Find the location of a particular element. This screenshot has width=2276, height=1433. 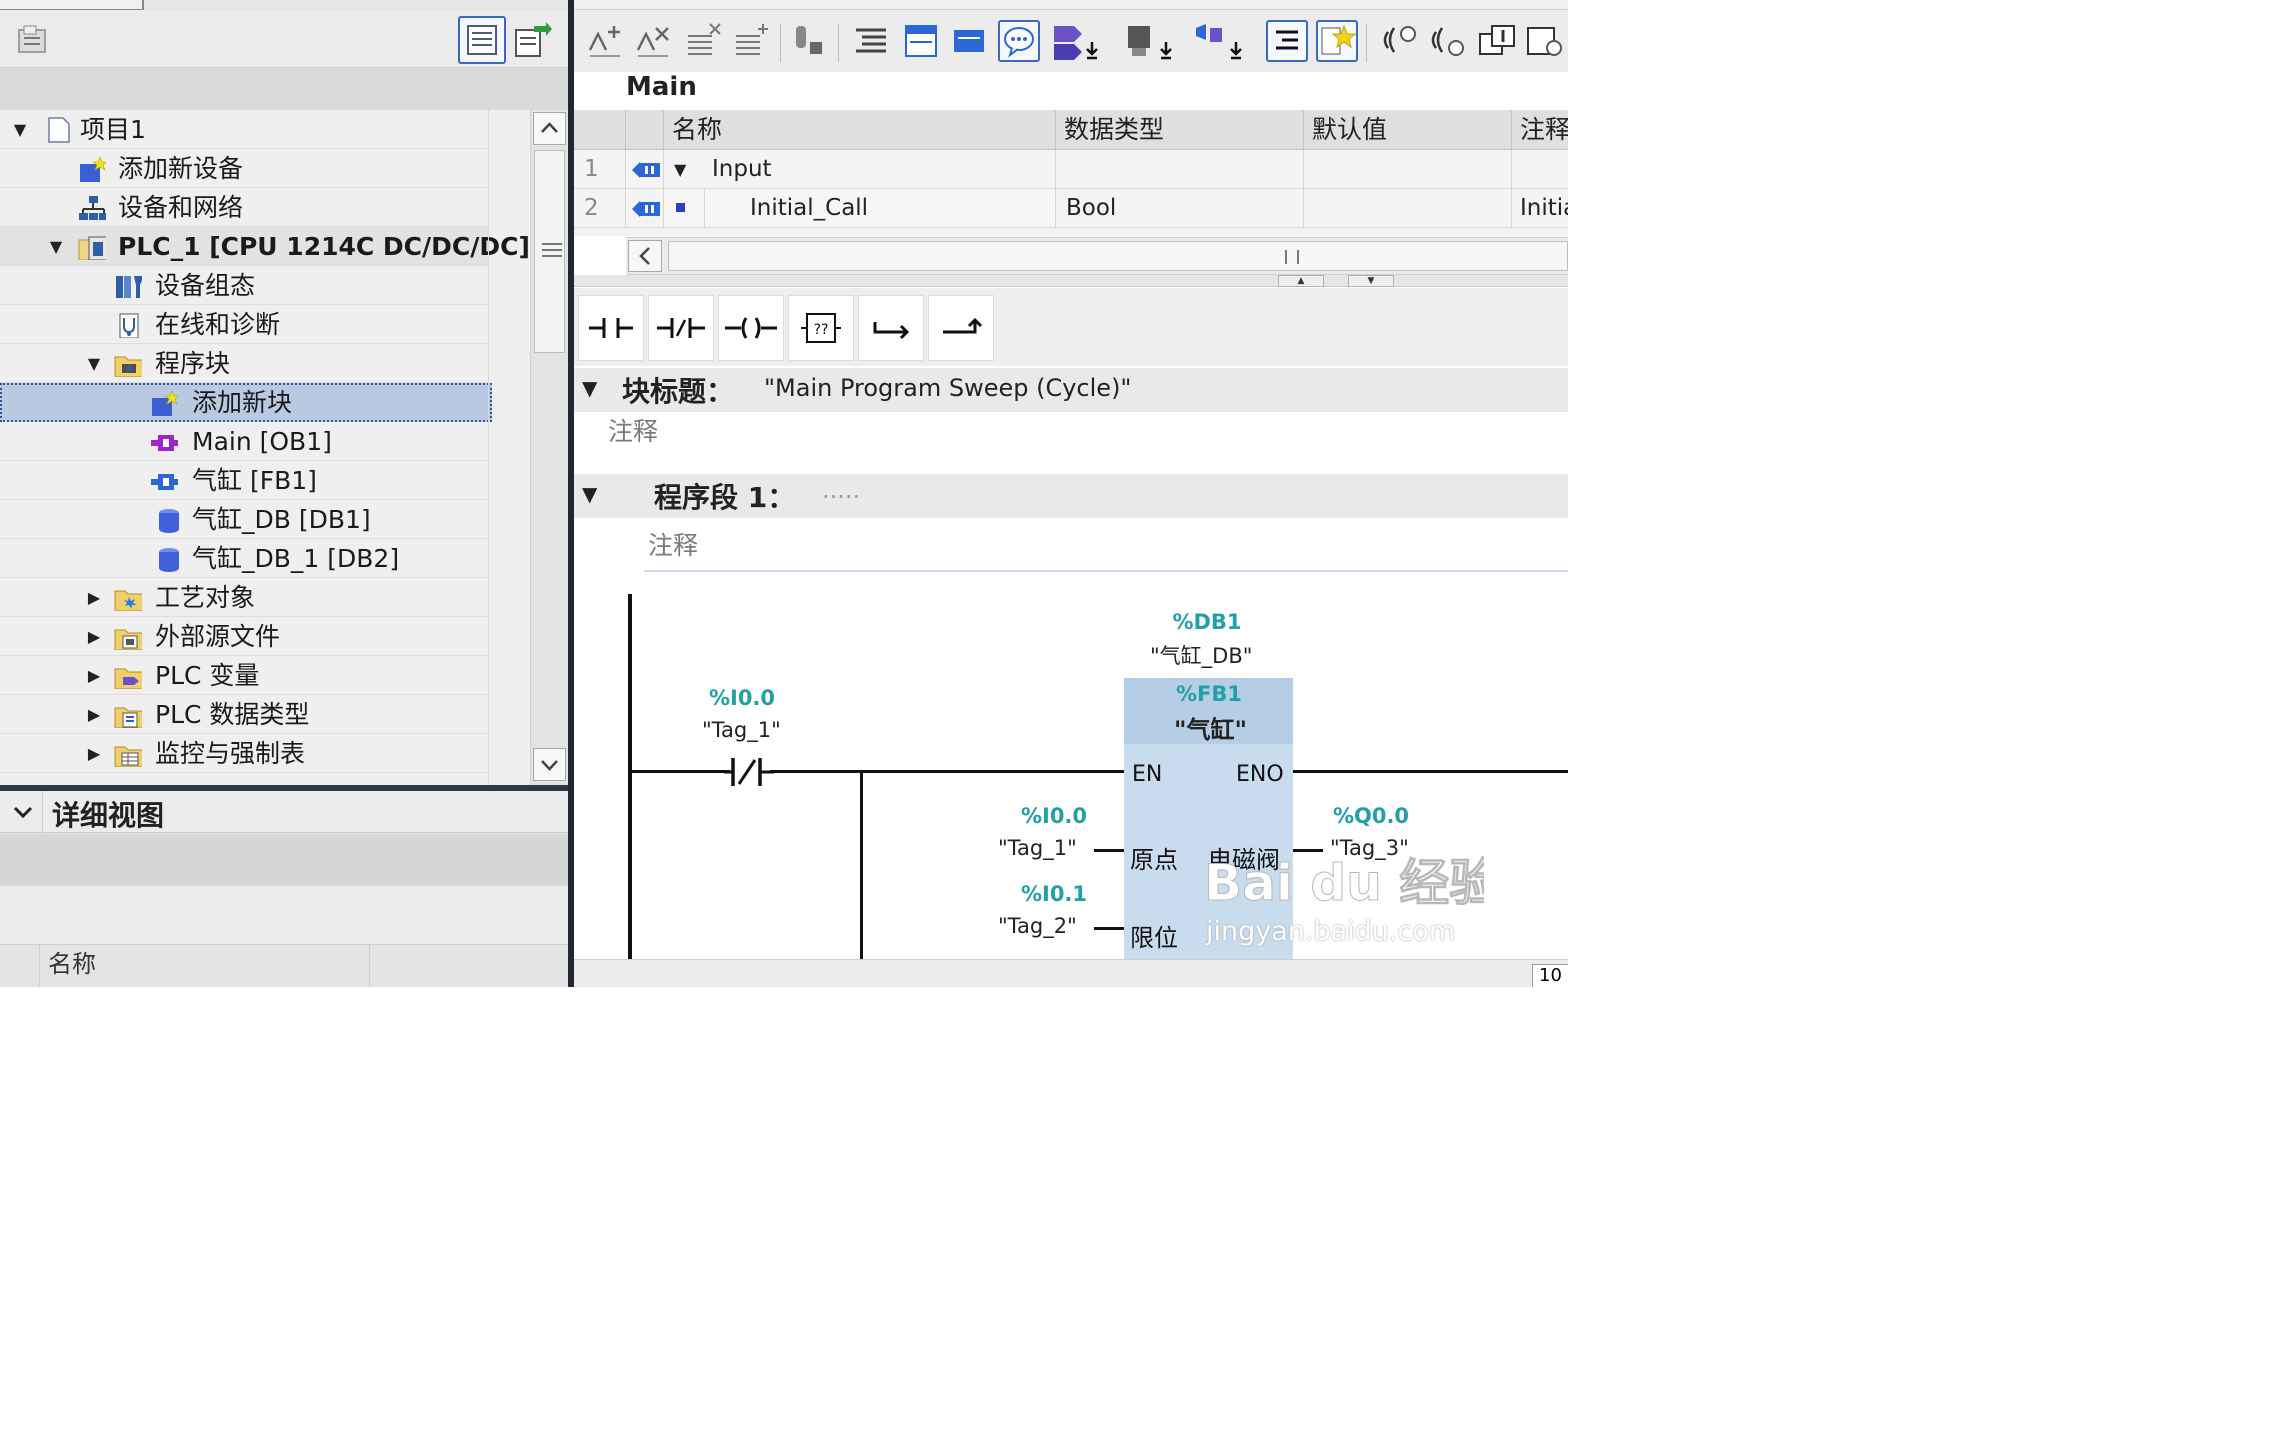

no-contact-button is located at coordinates (611, 328).